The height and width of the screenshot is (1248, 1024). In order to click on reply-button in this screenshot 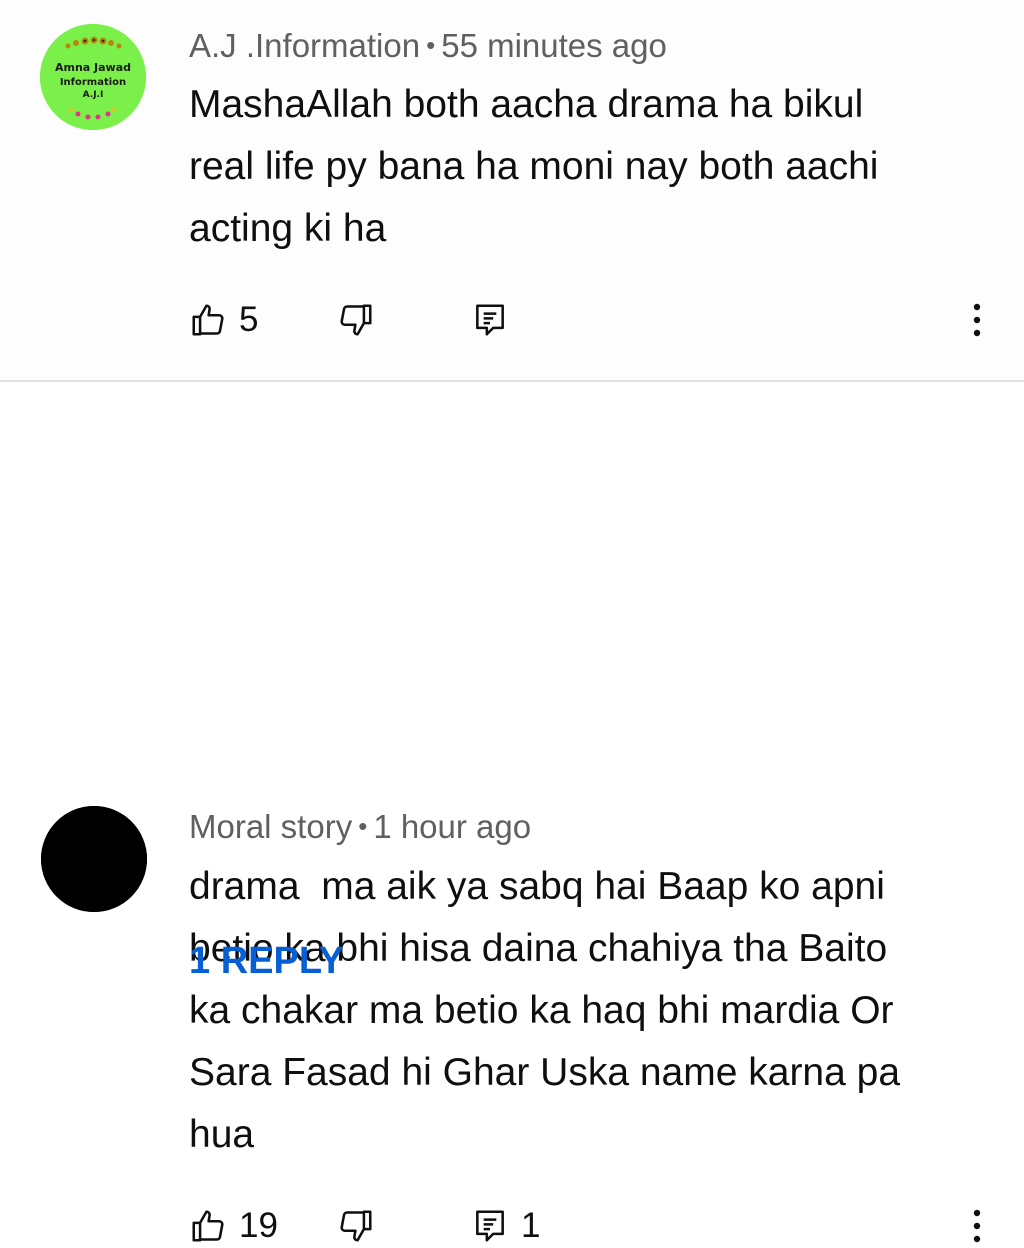, I will do `click(496, 320)`.